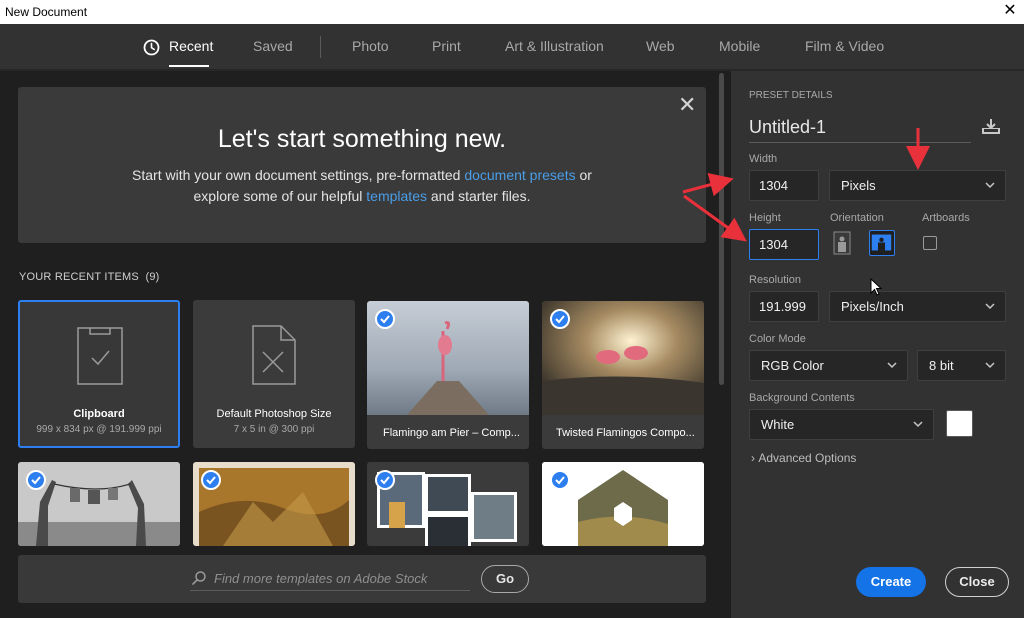 The height and width of the screenshot is (618, 1024). What do you see at coordinates (448, 504) in the screenshot?
I see `recent-item-city-collage` at bounding box center [448, 504].